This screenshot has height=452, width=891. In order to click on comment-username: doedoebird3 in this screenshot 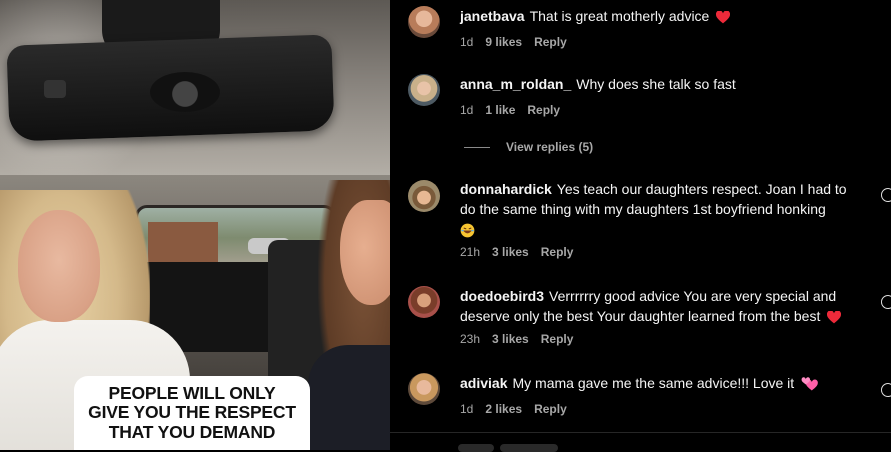, I will do `click(502, 296)`.